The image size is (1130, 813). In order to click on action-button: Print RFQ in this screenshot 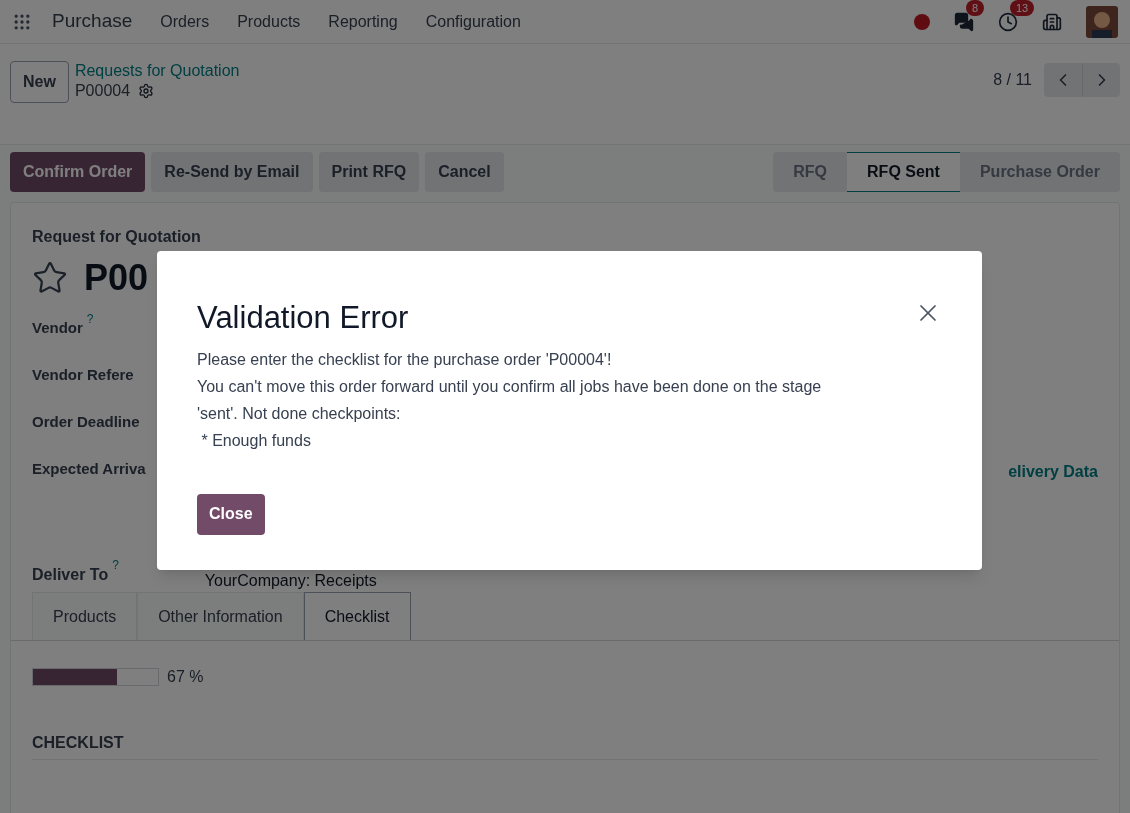, I will do `click(369, 172)`.